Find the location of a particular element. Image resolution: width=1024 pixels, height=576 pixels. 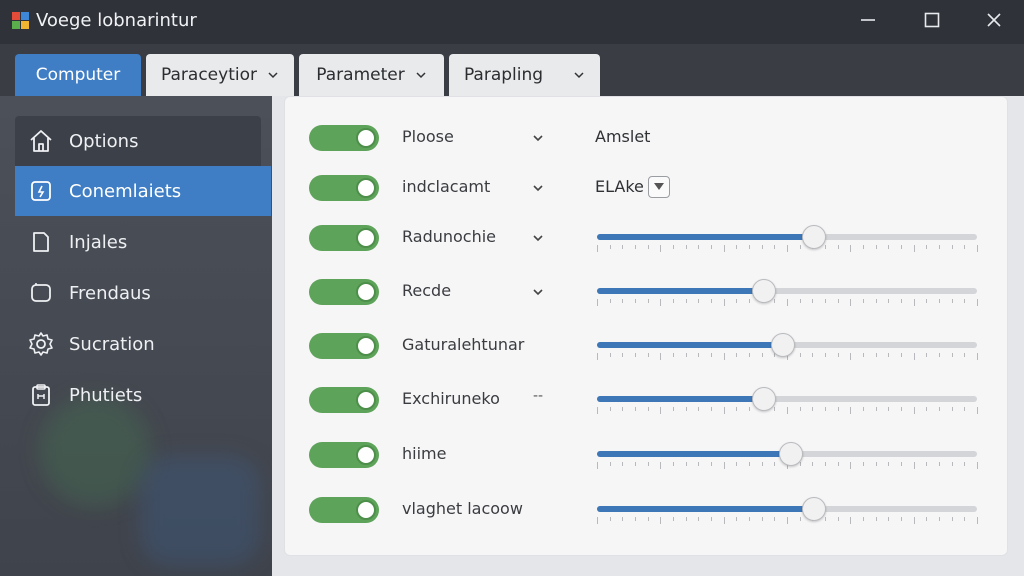

minimize-button is located at coordinates (868, 20).